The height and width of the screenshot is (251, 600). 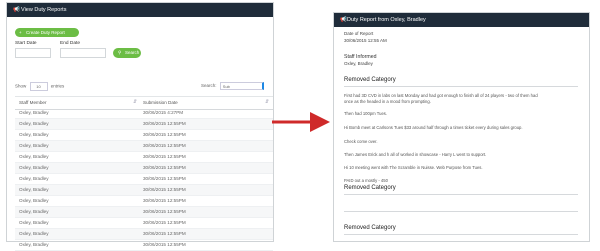 What do you see at coordinates (140, 10) in the screenshot?
I see `panel-header: 📢 View Duty Reports` at bounding box center [140, 10].